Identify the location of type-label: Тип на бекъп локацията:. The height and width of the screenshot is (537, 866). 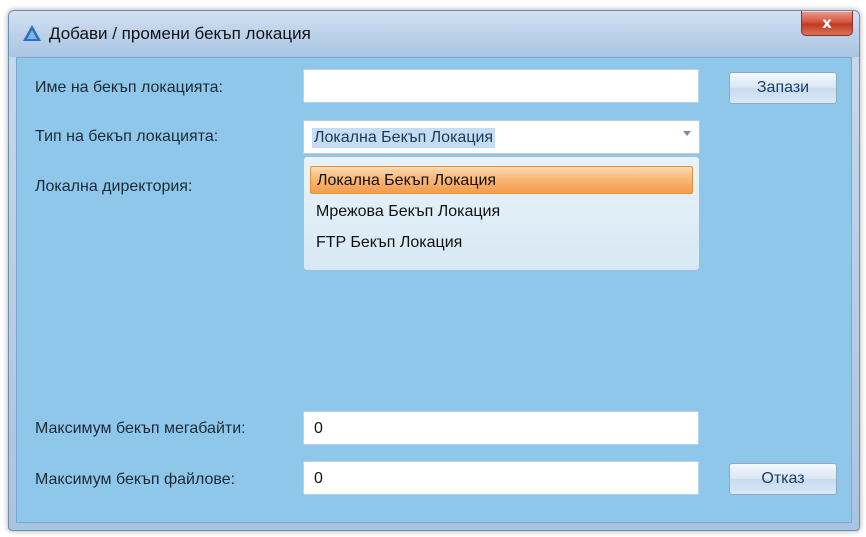
(127, 136).